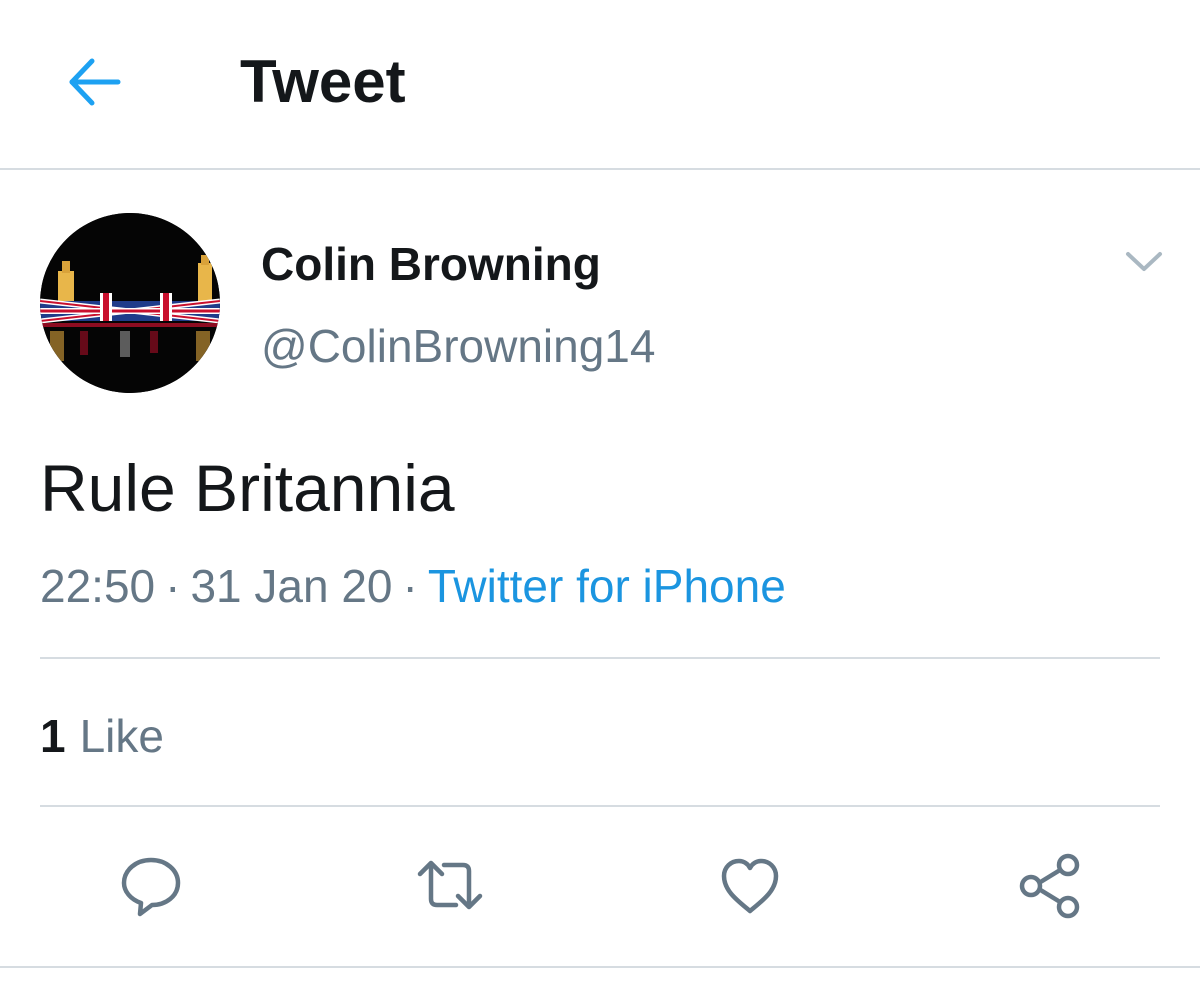  I want to click on back-button, so click(94, 82).